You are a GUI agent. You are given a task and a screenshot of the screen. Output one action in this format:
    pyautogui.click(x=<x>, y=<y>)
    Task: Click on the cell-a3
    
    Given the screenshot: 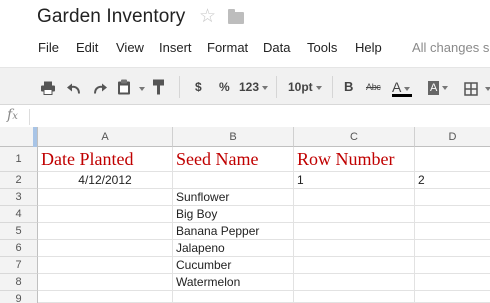 What is the action you would take?
    pyautogui.click(x=105, y=197)
    